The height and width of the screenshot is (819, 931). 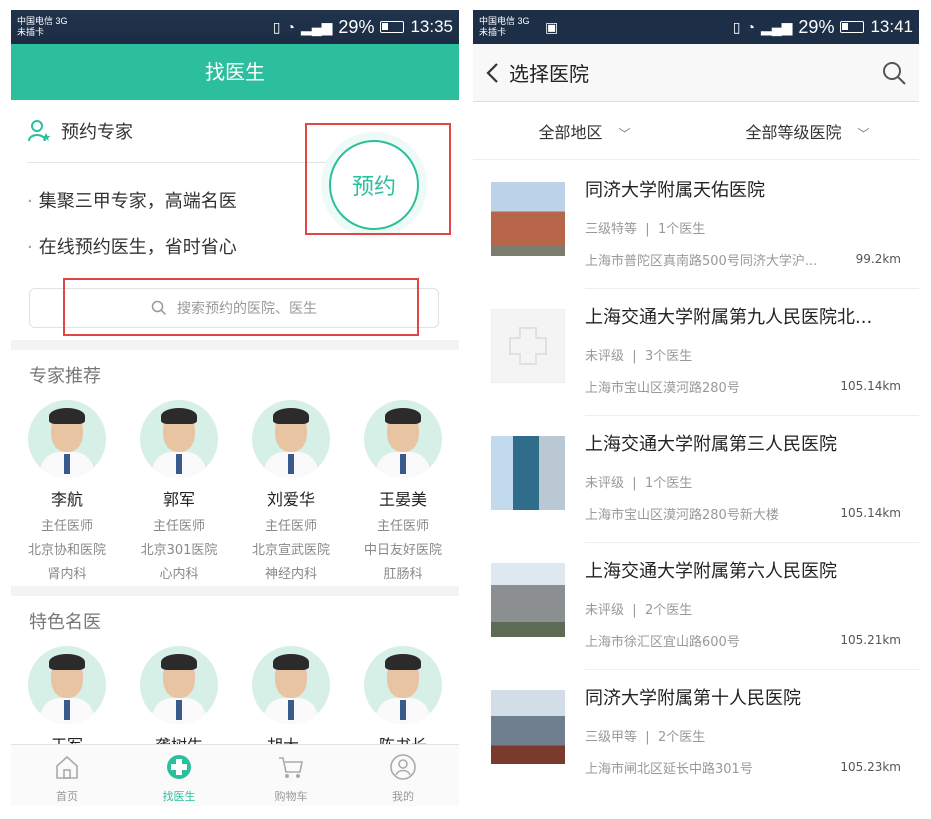 I want to click on status-bar: 中国电信 3G 未插卡 ▯ ◔ ▂▄▆ 29% 13:35, so click(x=235, y=27).